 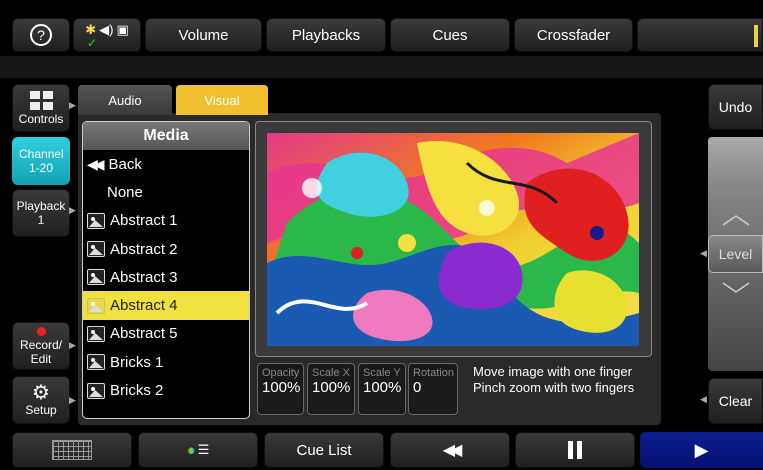 I want to click on tab-crossfader: Crossfader, so click(x=573, y=35).